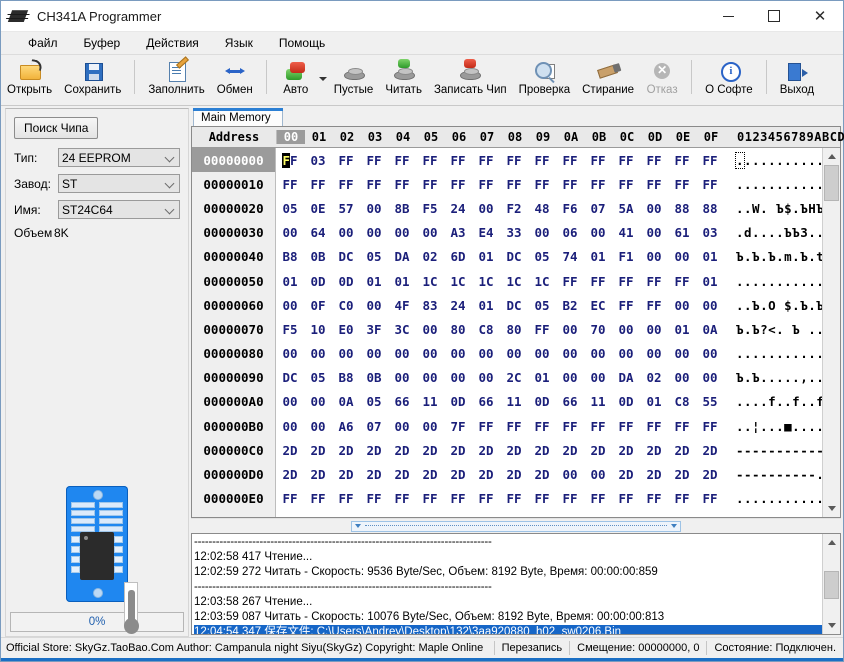  Describe the element at coordinates (570, 305) in the screenshot. I see `hex-byte: B2` at that location.